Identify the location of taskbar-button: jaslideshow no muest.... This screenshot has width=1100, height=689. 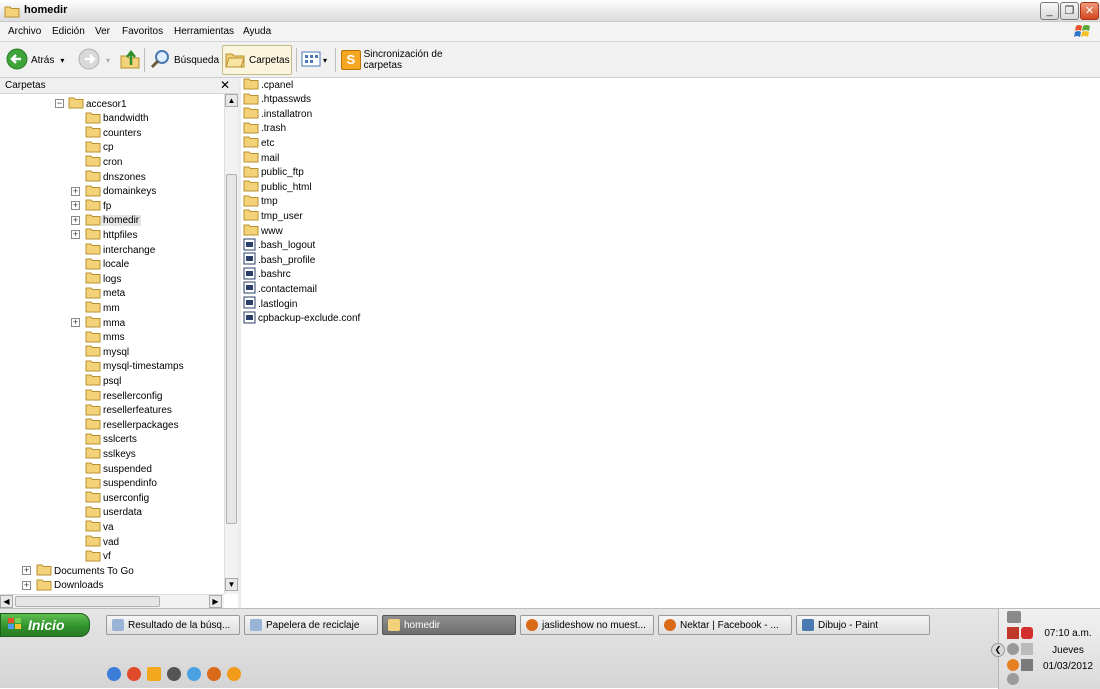
(587, 625).